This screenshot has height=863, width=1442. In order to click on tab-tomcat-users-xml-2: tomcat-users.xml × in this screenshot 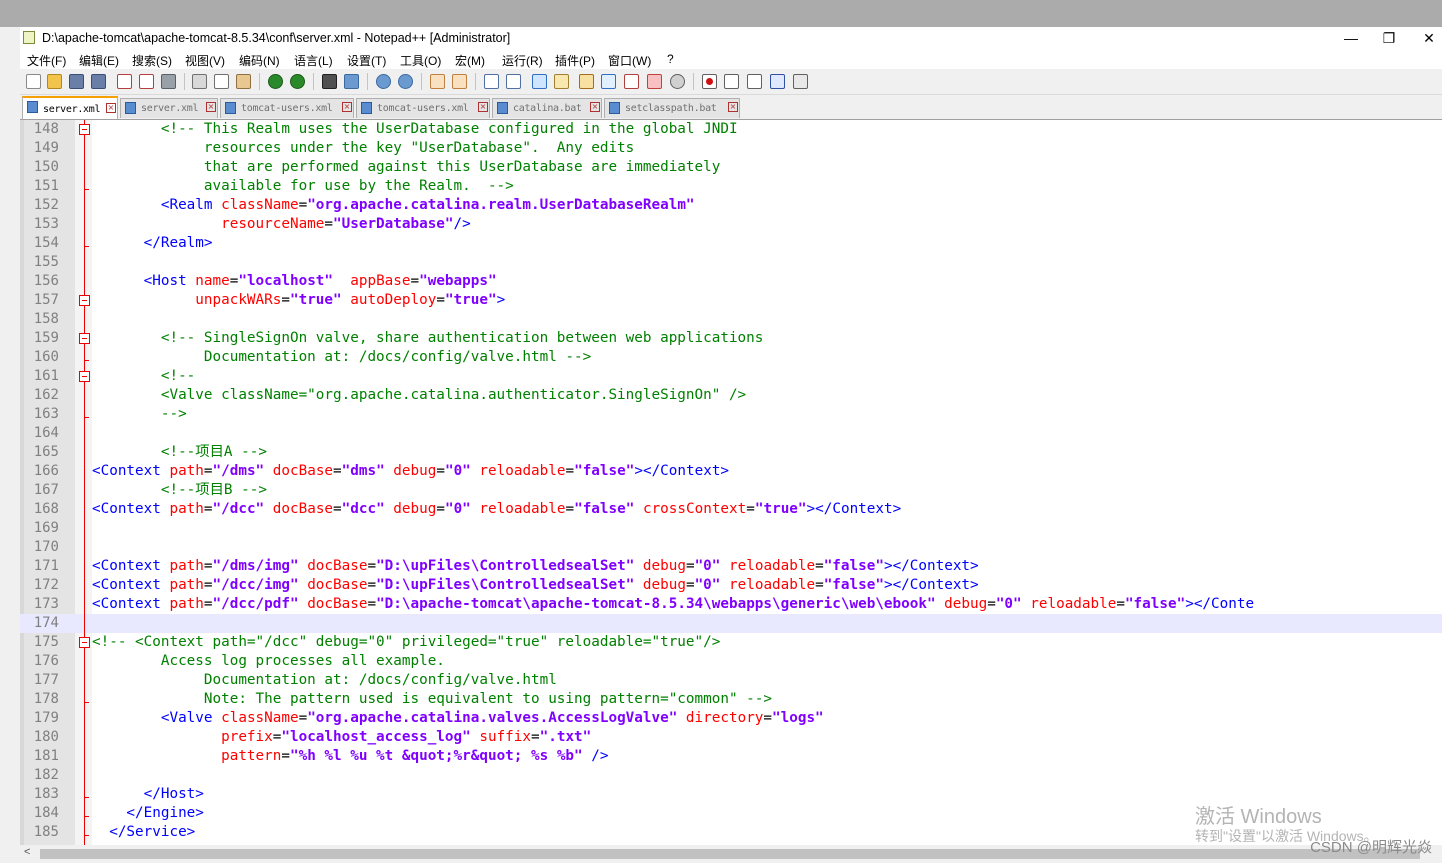, I will do `click(423, 108)`.